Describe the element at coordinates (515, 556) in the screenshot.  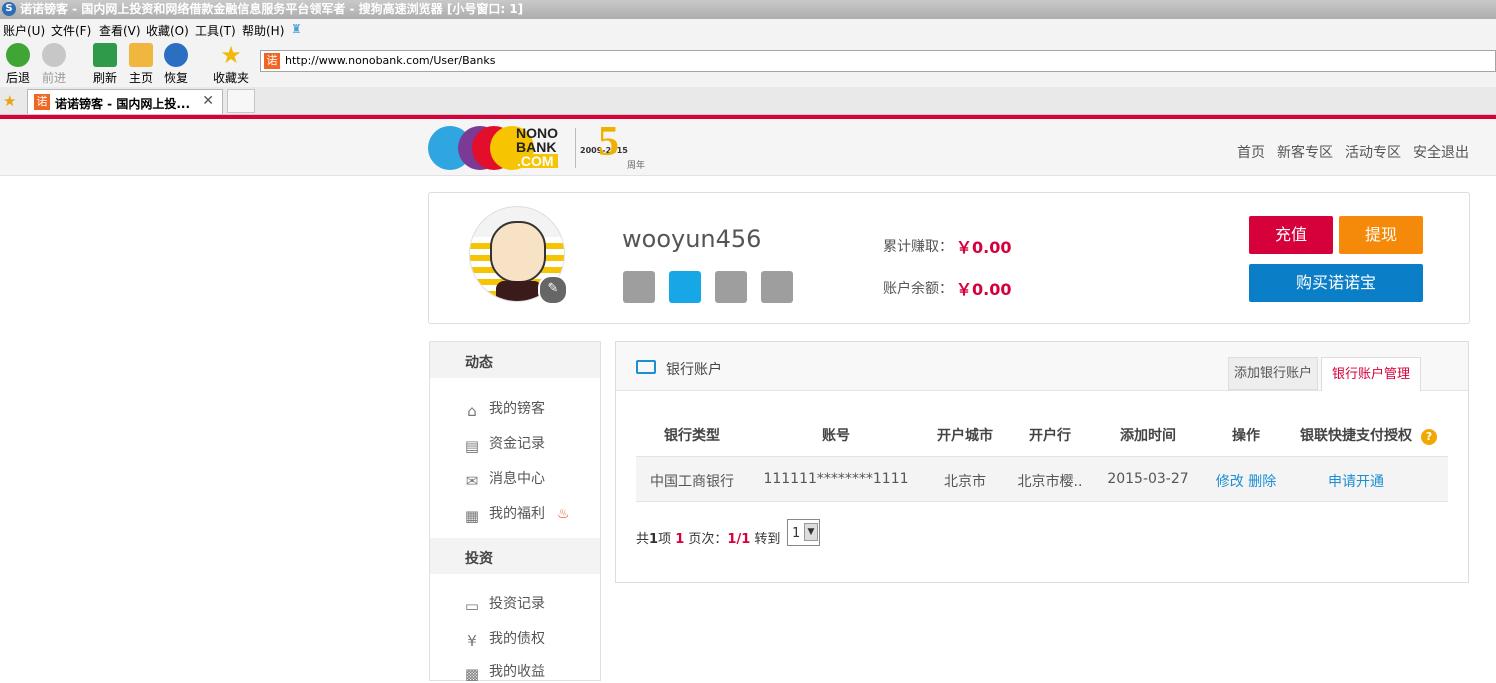
I see `sidebar-section-invest: 投资` at that location.